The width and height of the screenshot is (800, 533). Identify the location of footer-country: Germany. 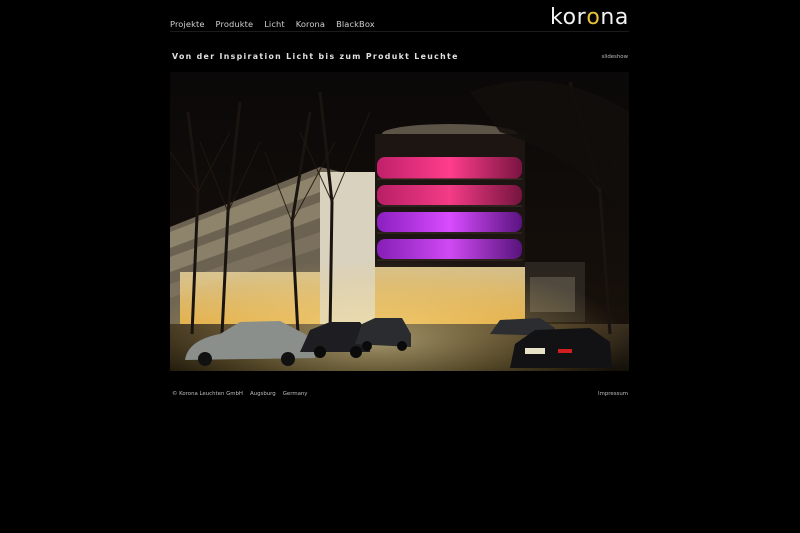
(295, 394).